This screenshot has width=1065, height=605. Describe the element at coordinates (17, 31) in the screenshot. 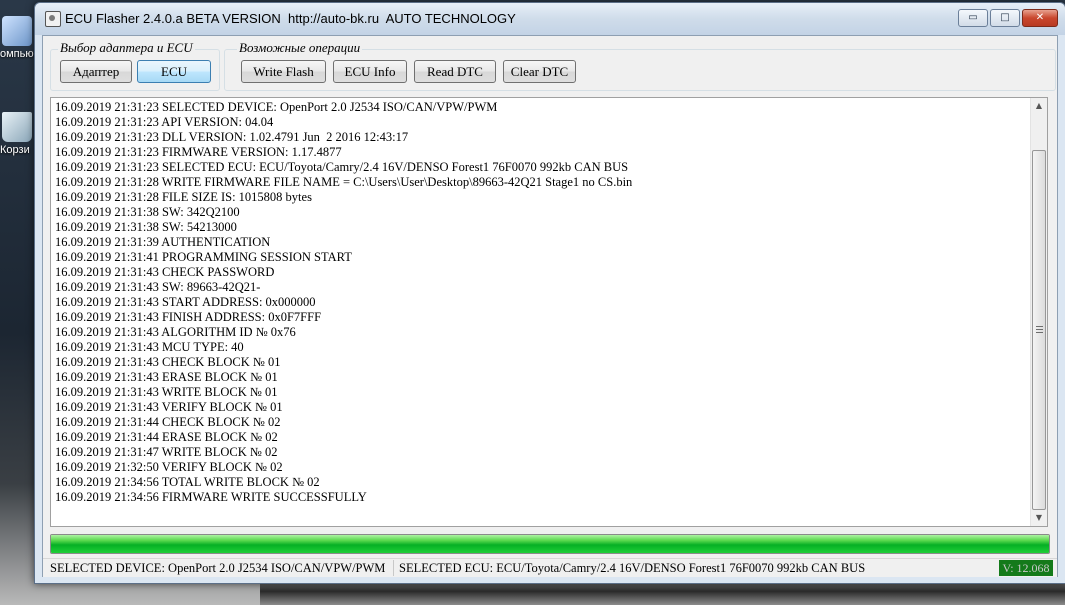

I see `computer-icon` at that location.